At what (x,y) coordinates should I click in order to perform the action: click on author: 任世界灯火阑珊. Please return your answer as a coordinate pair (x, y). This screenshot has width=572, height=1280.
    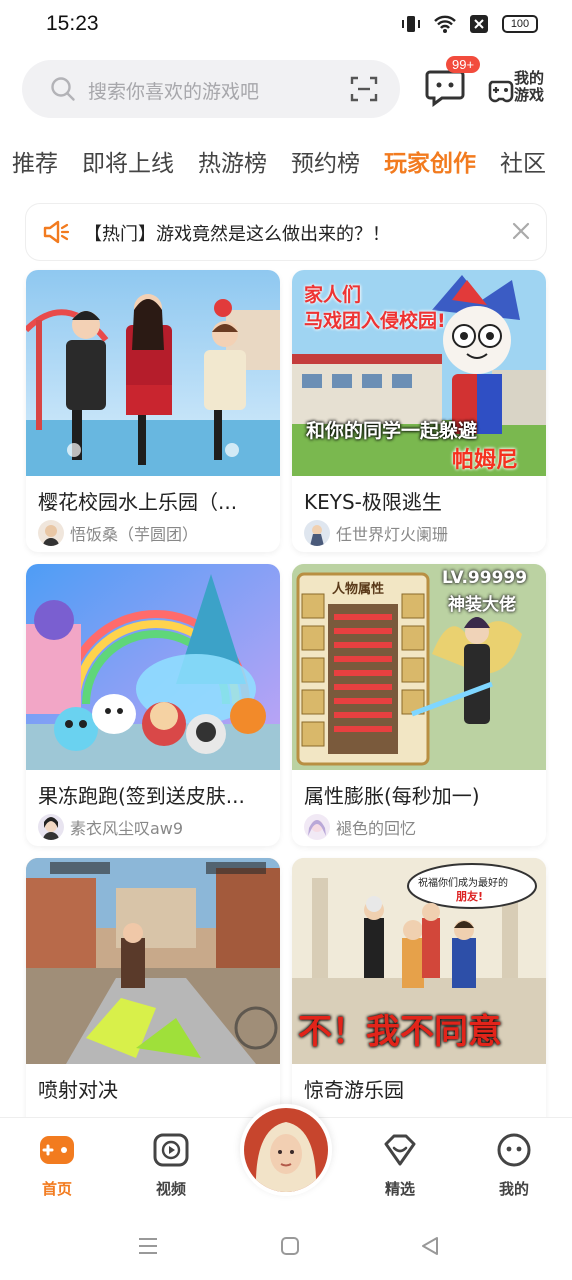
    Looking at the image, I should click on (376, 533).